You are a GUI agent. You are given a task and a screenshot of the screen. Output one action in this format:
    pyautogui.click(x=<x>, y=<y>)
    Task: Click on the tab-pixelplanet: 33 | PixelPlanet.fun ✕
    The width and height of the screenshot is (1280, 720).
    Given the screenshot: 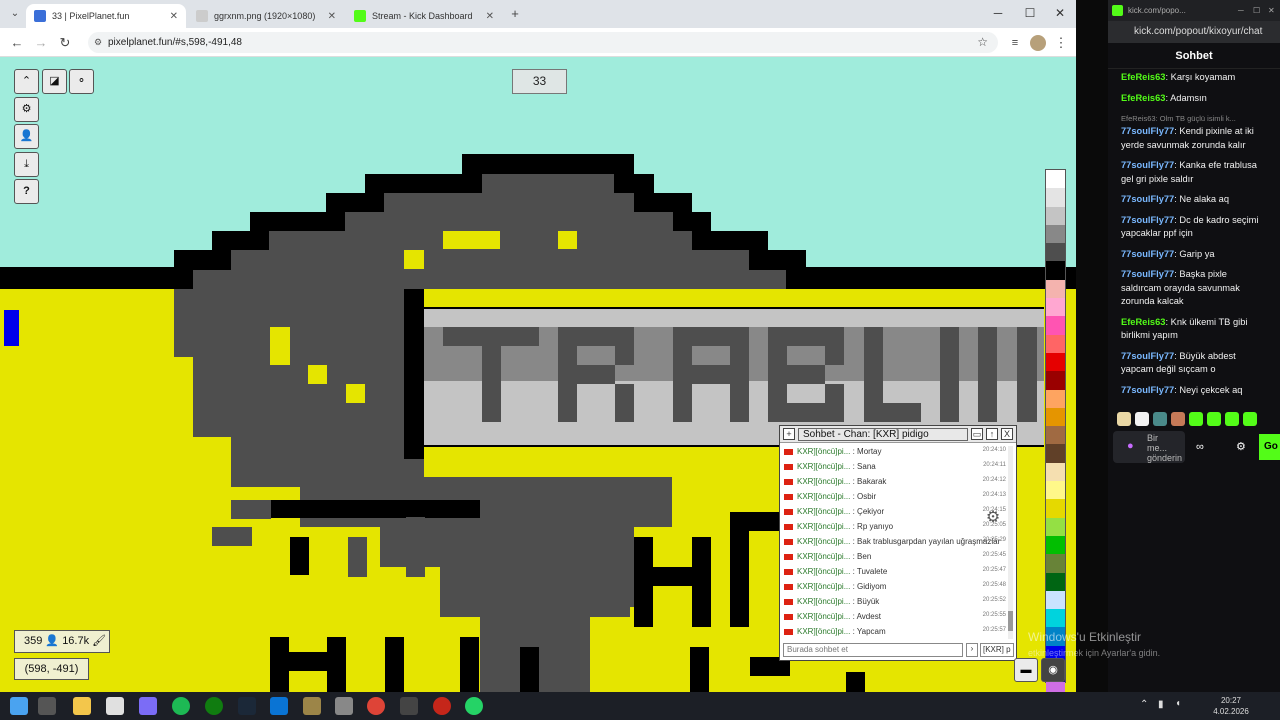 What is the action you would take?
    pyautogui.click(x=106, y=16)
    